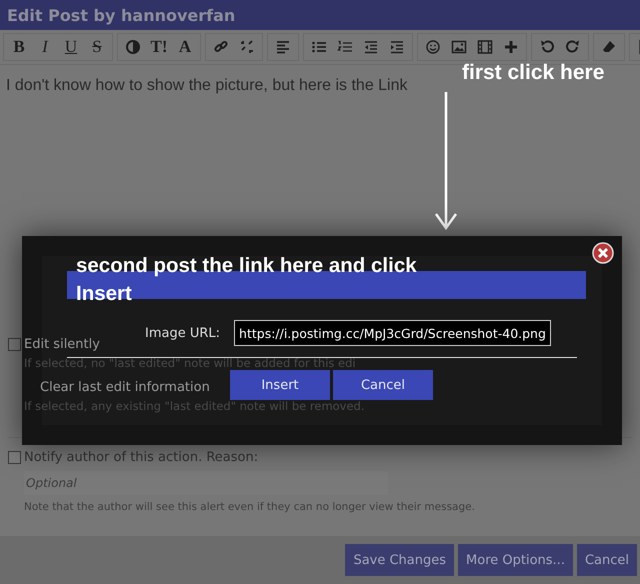  Describe the element at coordinates (71, 47) in the screenshot. I see `format-button: U` at that location.